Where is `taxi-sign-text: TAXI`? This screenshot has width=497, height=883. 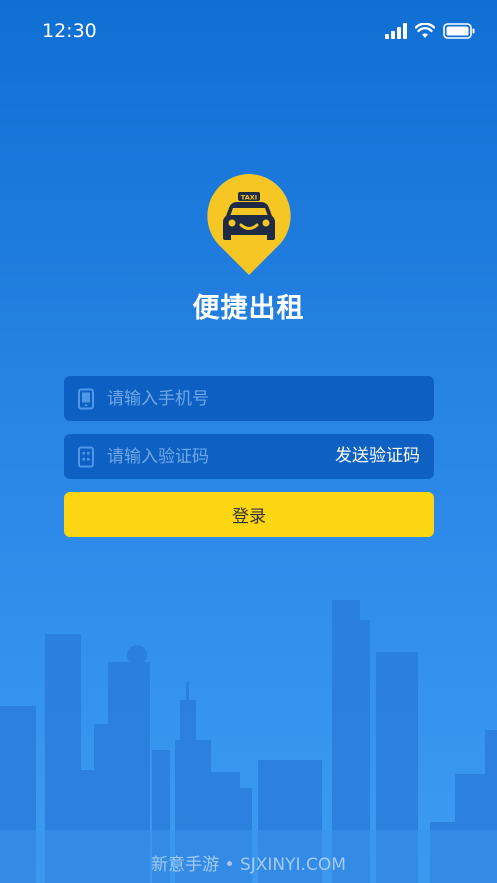 taxi-sign-text: TAXI is located at coordinates (249, 197).